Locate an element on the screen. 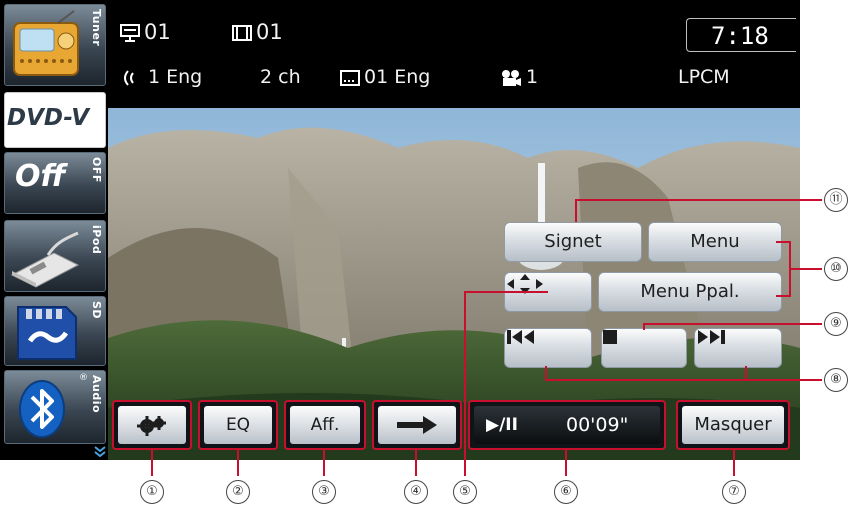  callout-2: ② is located at coordinates (238, 492).